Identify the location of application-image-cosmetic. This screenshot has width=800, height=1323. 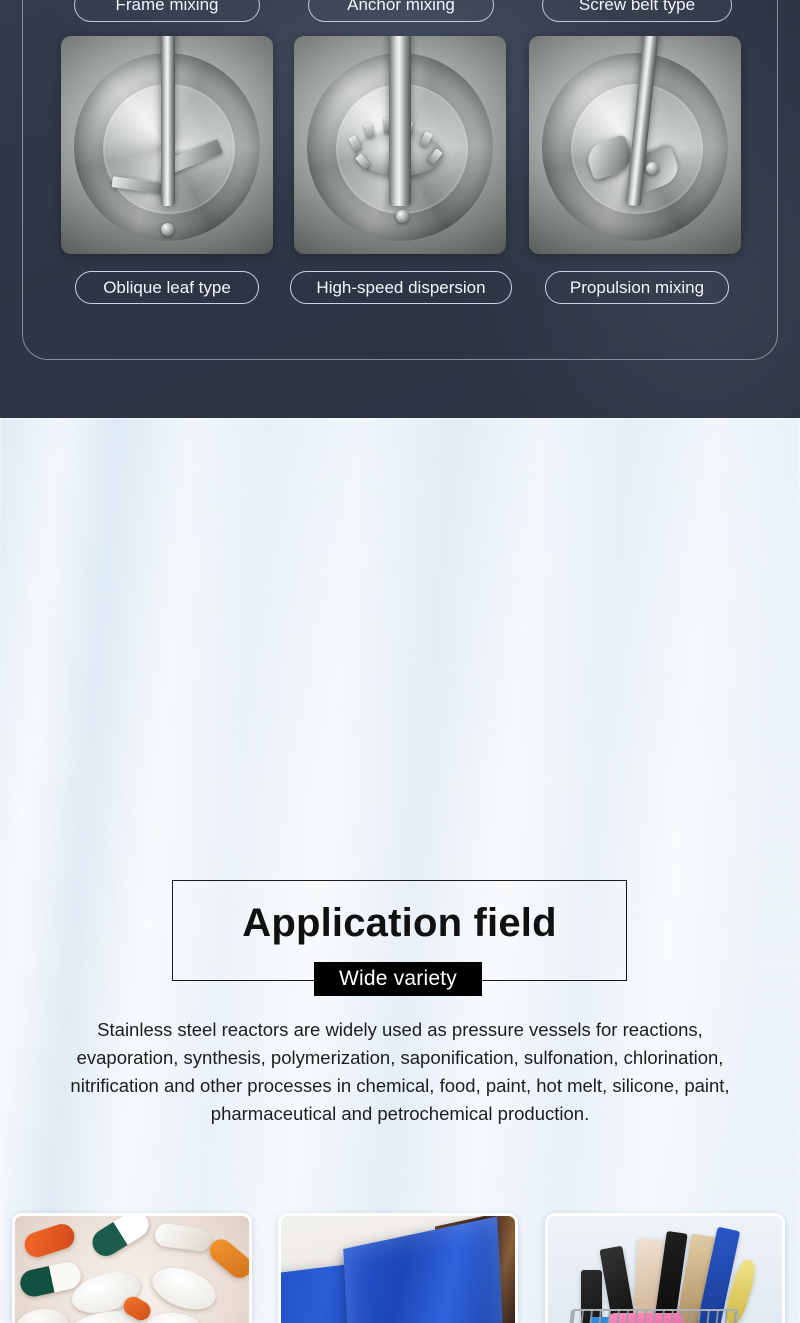
(665, 1268).